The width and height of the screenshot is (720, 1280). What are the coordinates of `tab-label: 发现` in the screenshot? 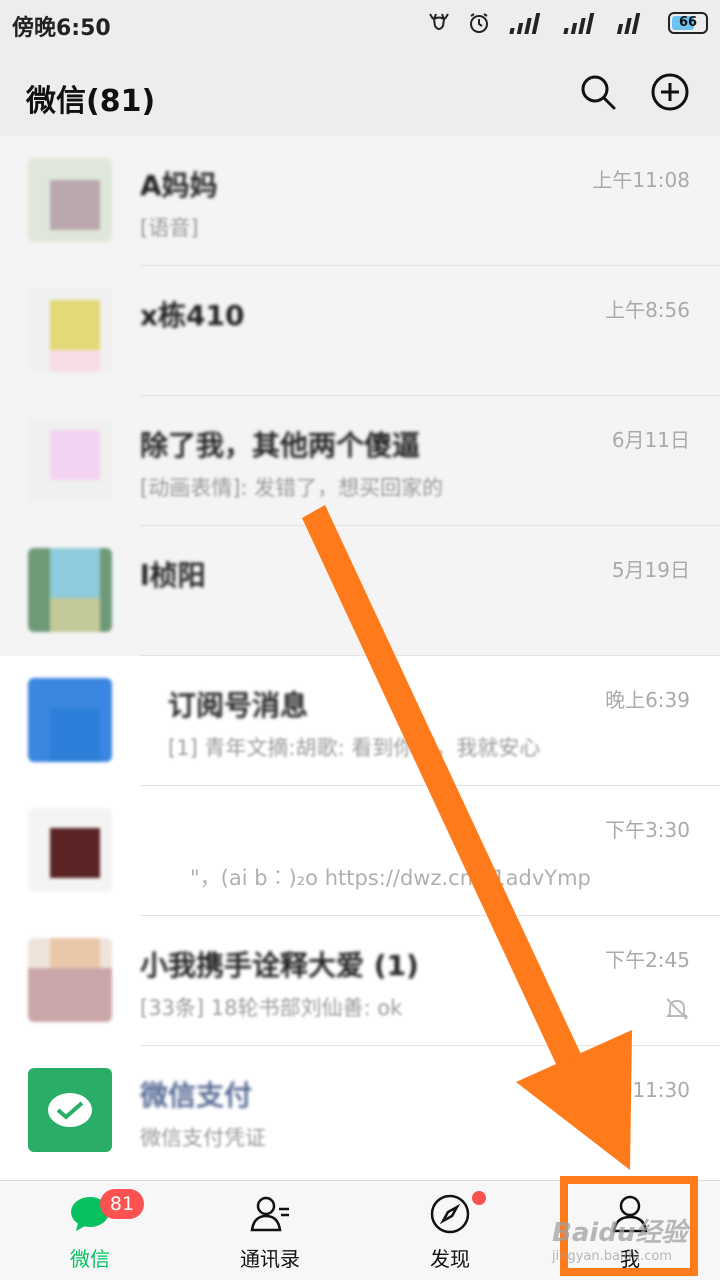 It's located at (450, 1259).